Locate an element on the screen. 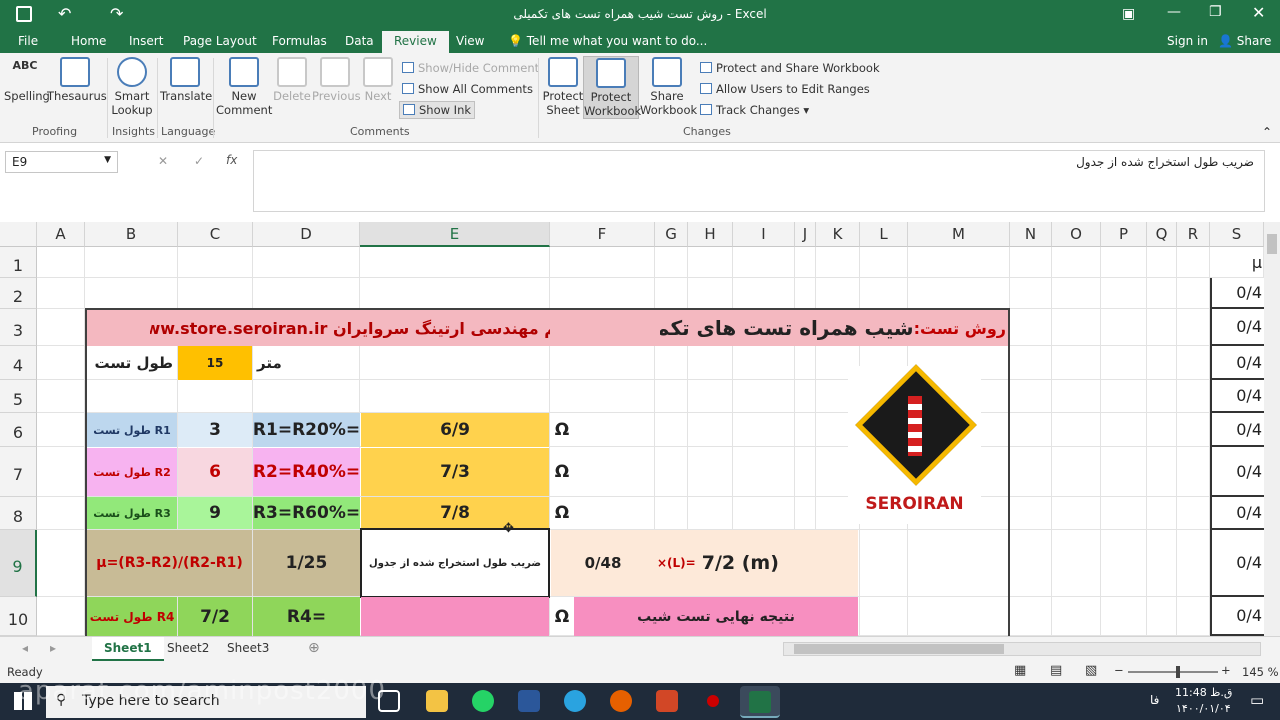 This screenshot has height=720, width=1280. vertical-scroll-thumb is located at coordinates (1272, 244).